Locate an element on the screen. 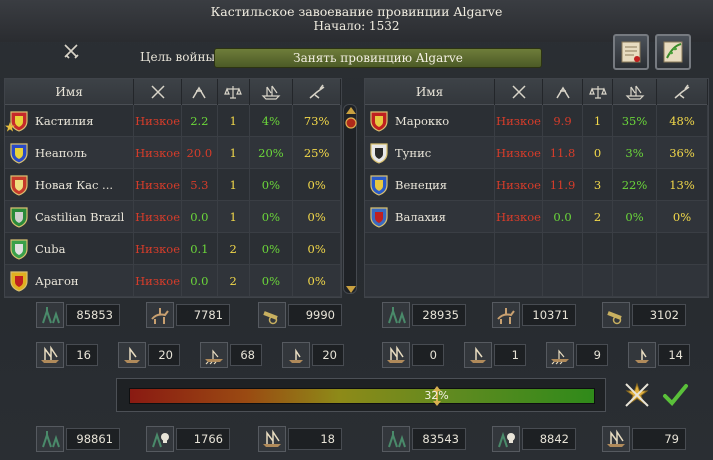 Image resolution: width=713 pixels, height=460 pixels. war-exhaustion-value: 9.9 is located at coordinates (563, 121).